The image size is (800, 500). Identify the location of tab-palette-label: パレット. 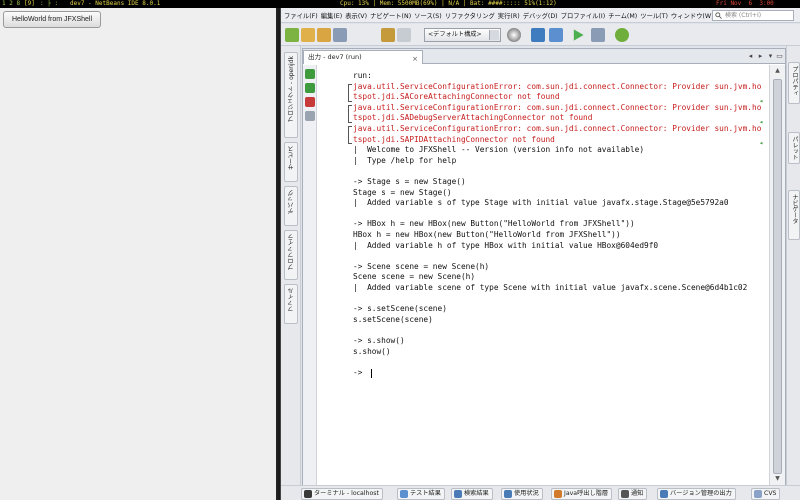
(794, 148).